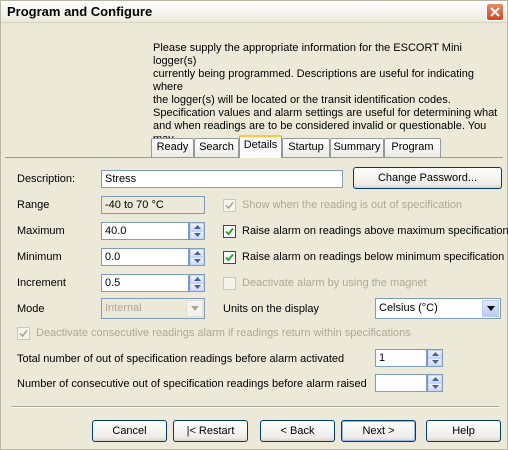 The image size is (508, 450). What do you see at coordinates (216, 147) in the screenshot?
I see `tab-search: Search` at bounding box center [216, 147].